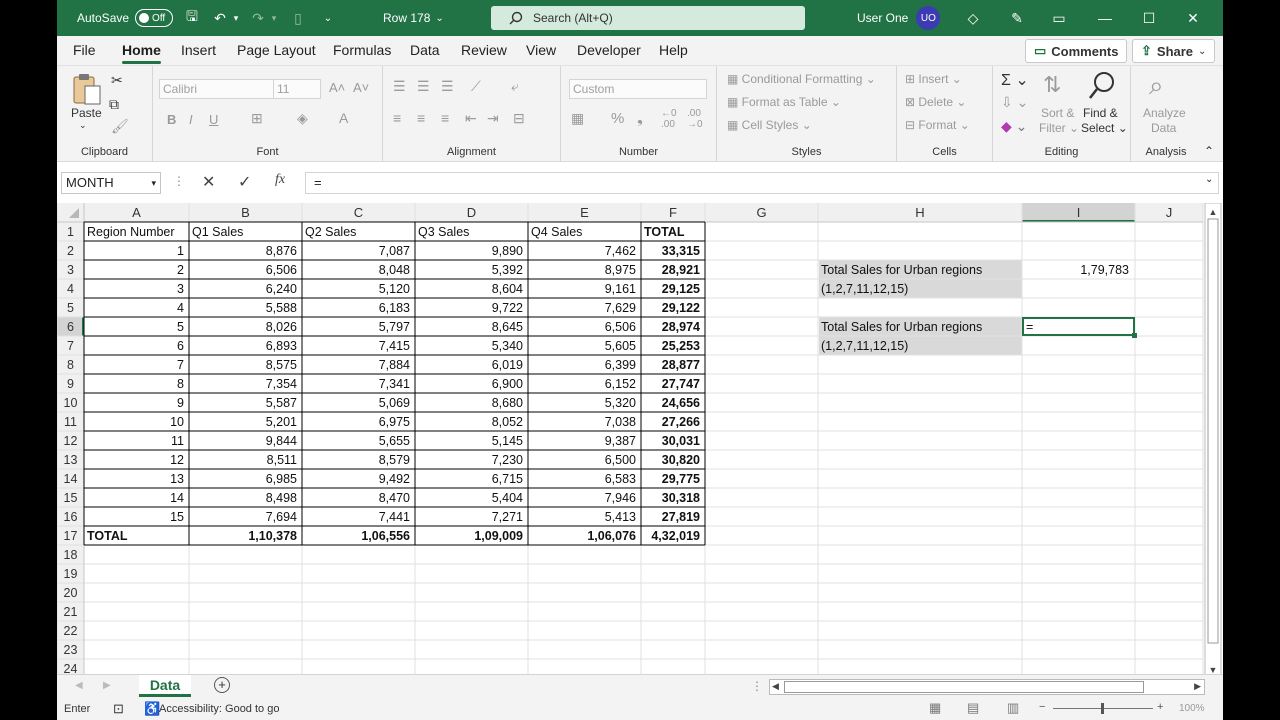 The width and height of the screenshot is (1280, 720). Describe the element at coordinates (762, 183) in the screenshot. I see `formula-input: =` at that location.